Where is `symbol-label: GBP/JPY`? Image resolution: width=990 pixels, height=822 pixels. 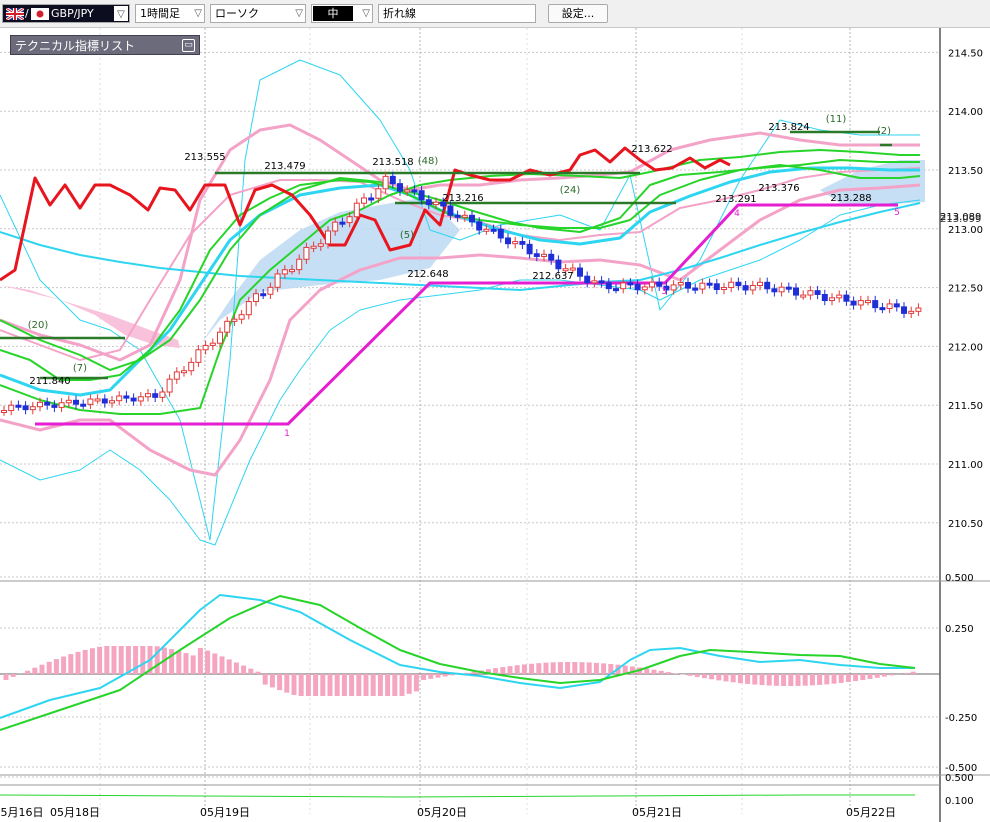 symbol-label: GBP/JPY is located at coordinates (72, 13).